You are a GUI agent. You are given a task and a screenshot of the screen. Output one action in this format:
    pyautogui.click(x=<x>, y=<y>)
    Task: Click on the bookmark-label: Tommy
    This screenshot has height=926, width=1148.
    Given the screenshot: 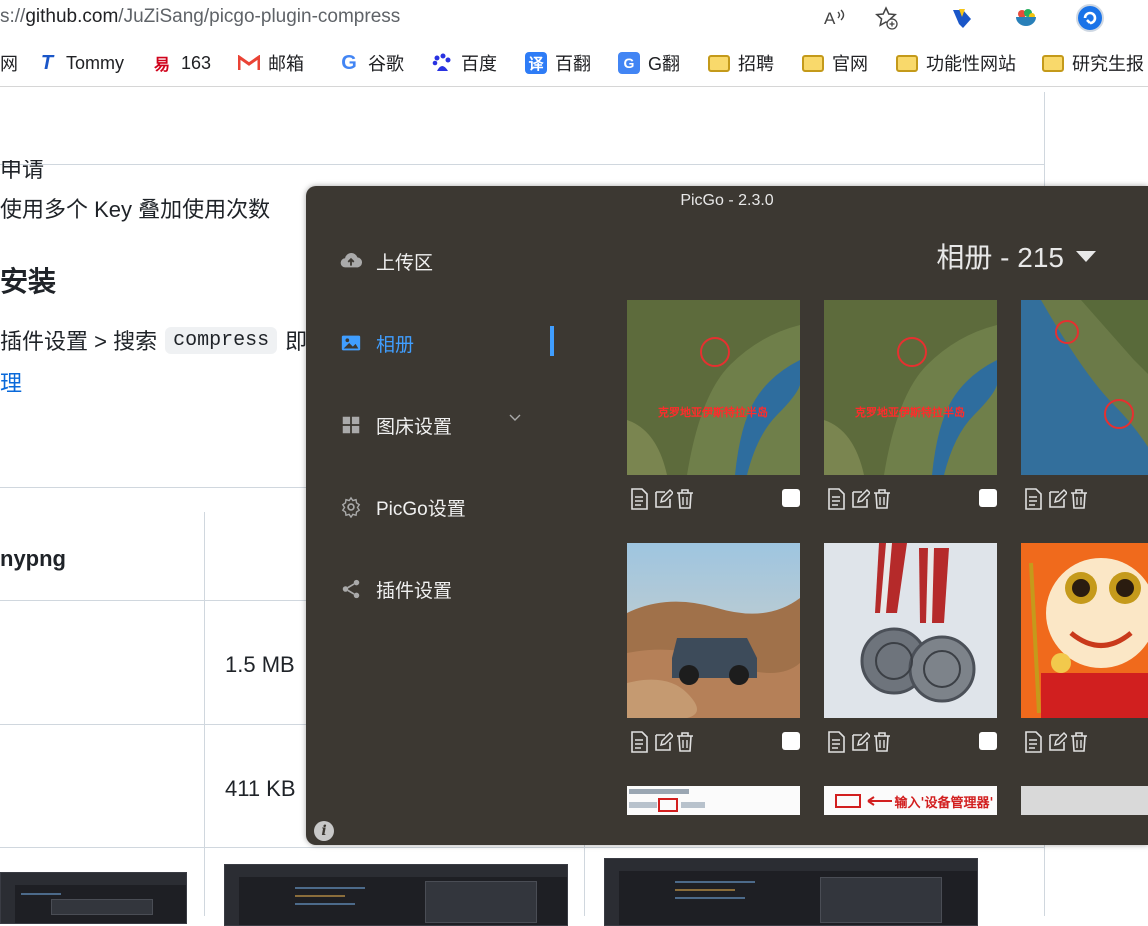 What is the action you would take?
    pyautogui.click(x=95, y=62)
    